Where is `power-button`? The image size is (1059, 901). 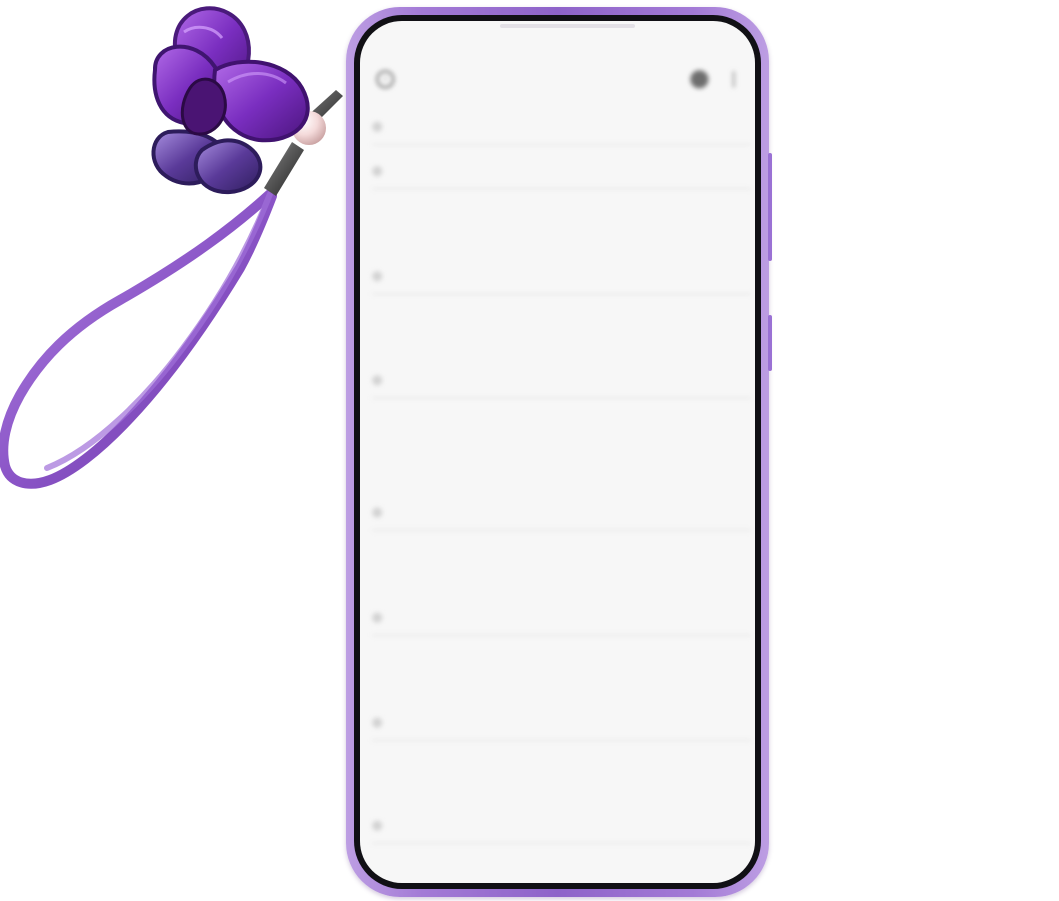
power-button is located at coordinates (770, 343).